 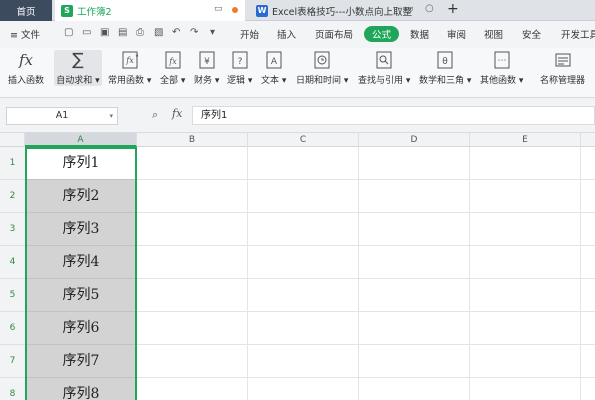 I want to click on name-manager-button: 名称管理器, so click(x=562, y=68).